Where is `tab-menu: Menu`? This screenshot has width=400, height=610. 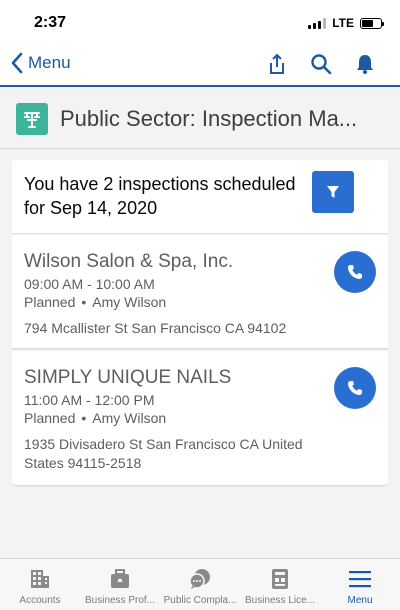 tab-menu: Menu is located at coordinates (360, 584).